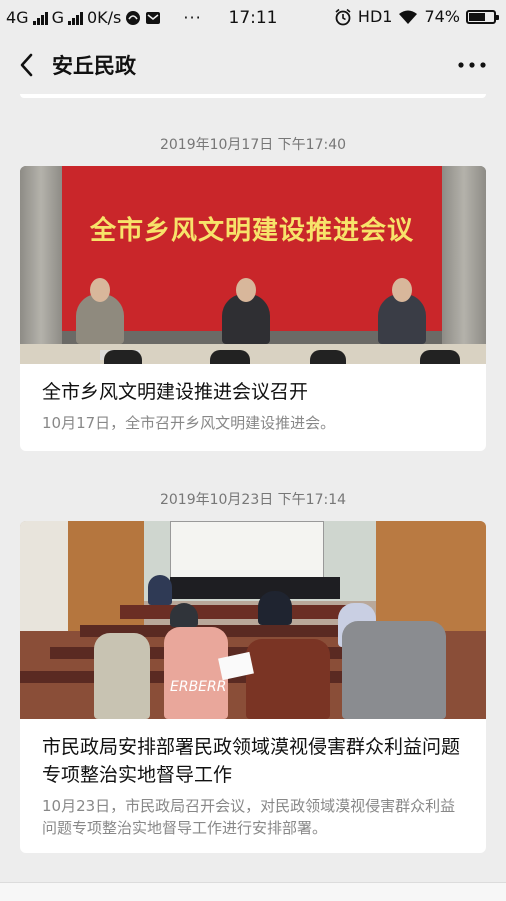  I want to click on article-title: 市民政局安排部署民政领域漠视侵害群众利益问题专项整治实地督导工作, so click(251, 761).